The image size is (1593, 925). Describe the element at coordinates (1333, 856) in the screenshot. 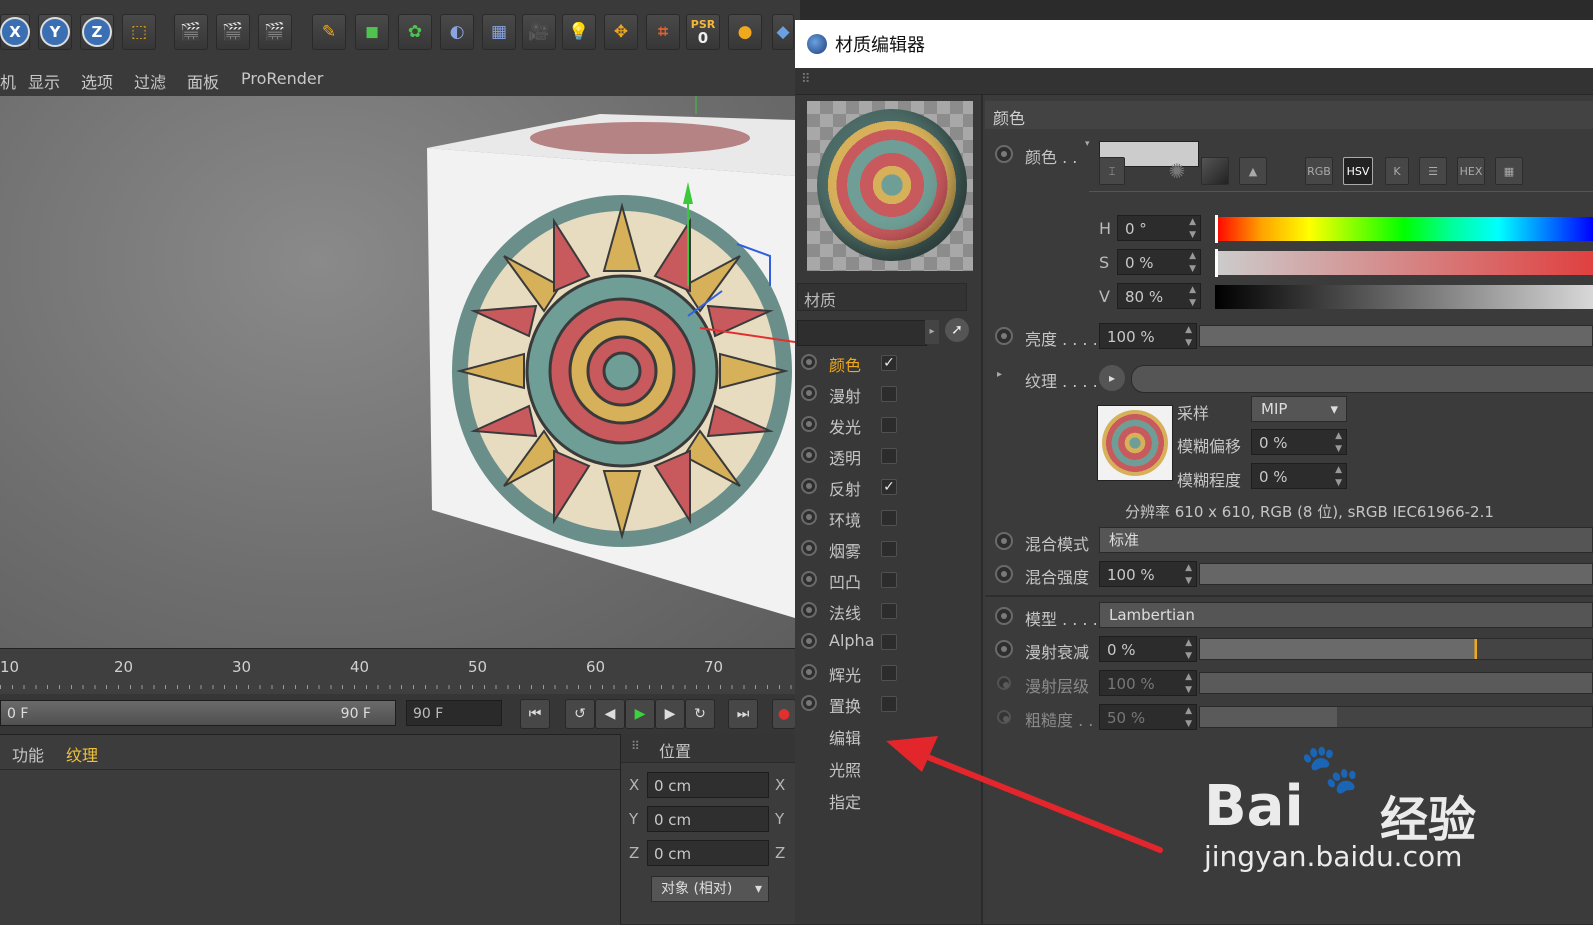

I see `watermark-url: jingyan.baidu.com` at that location.